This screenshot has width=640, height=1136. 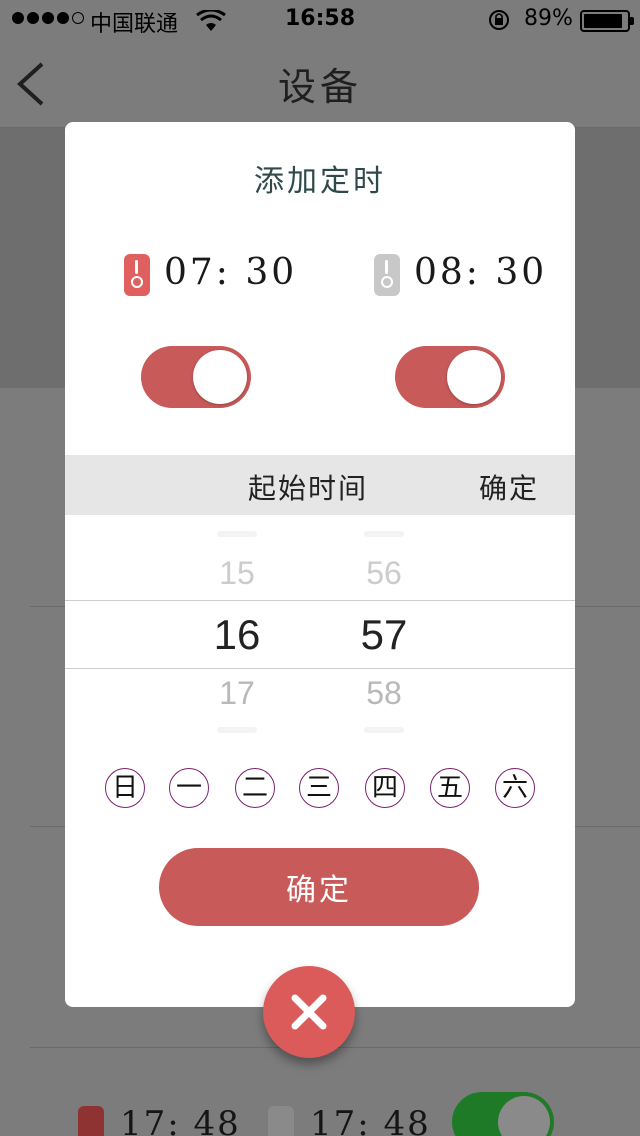 I want to click on close-icon, so click(x=309, y=1012).